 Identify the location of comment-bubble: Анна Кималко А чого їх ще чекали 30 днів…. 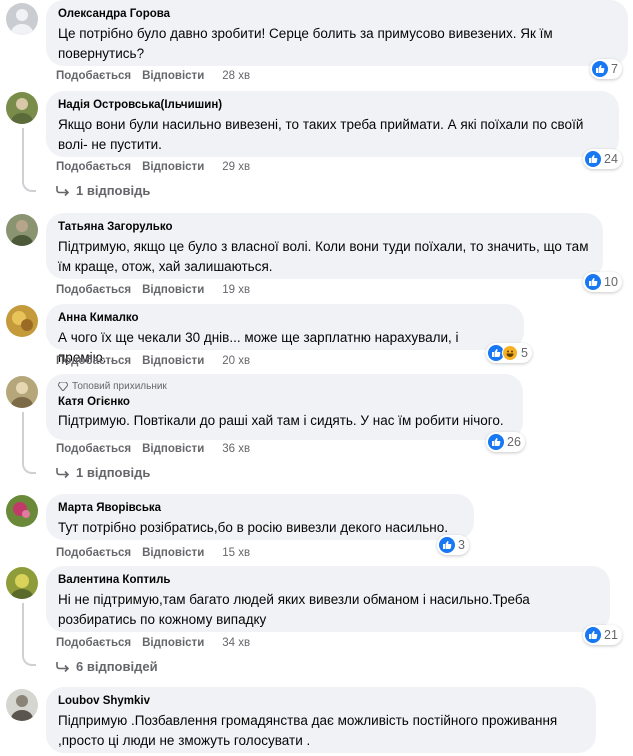
(285, 334).